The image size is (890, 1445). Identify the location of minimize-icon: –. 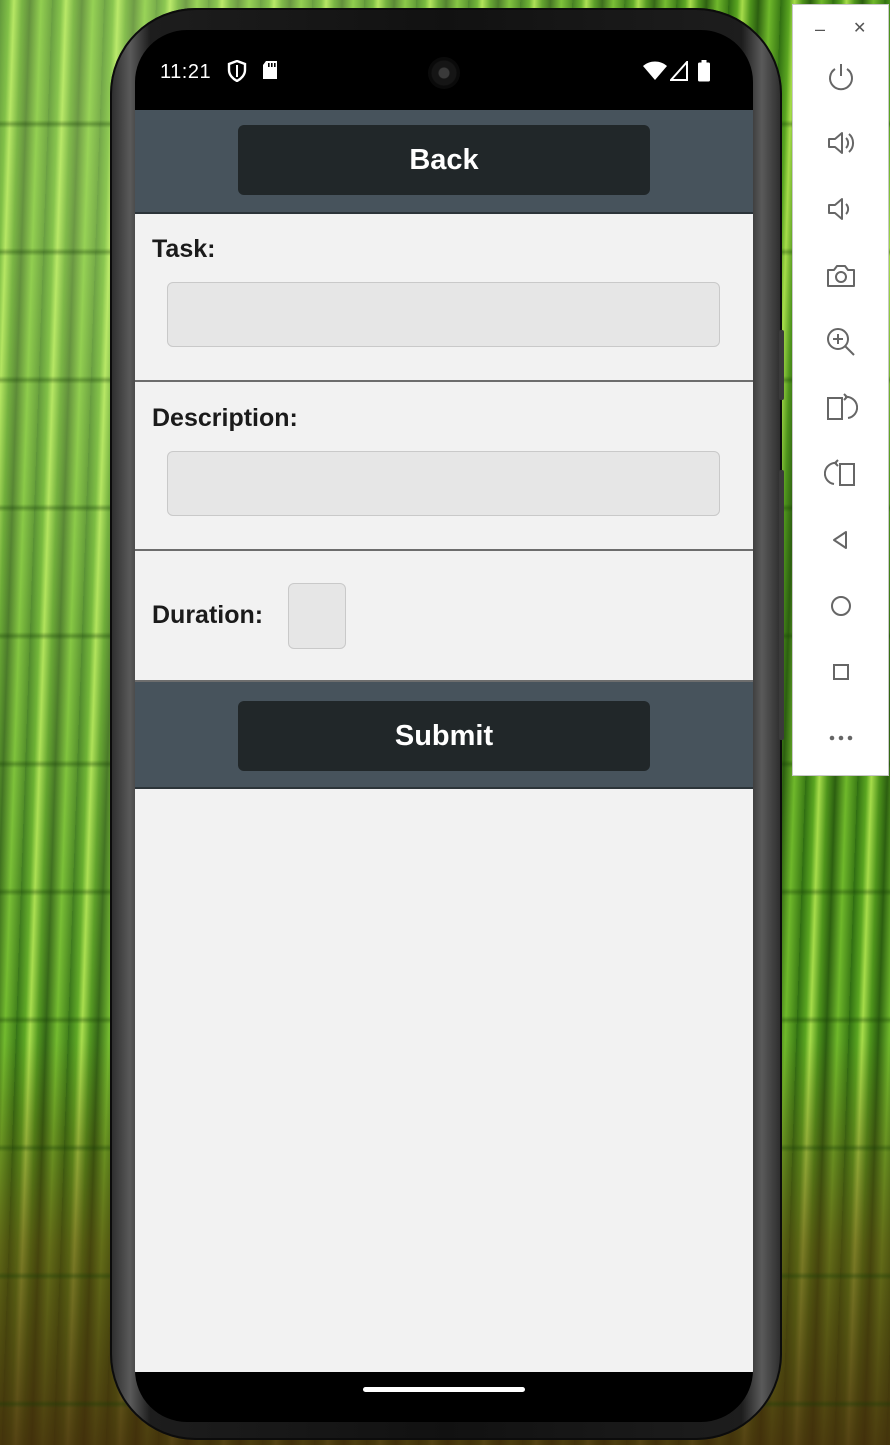
(820, 29).